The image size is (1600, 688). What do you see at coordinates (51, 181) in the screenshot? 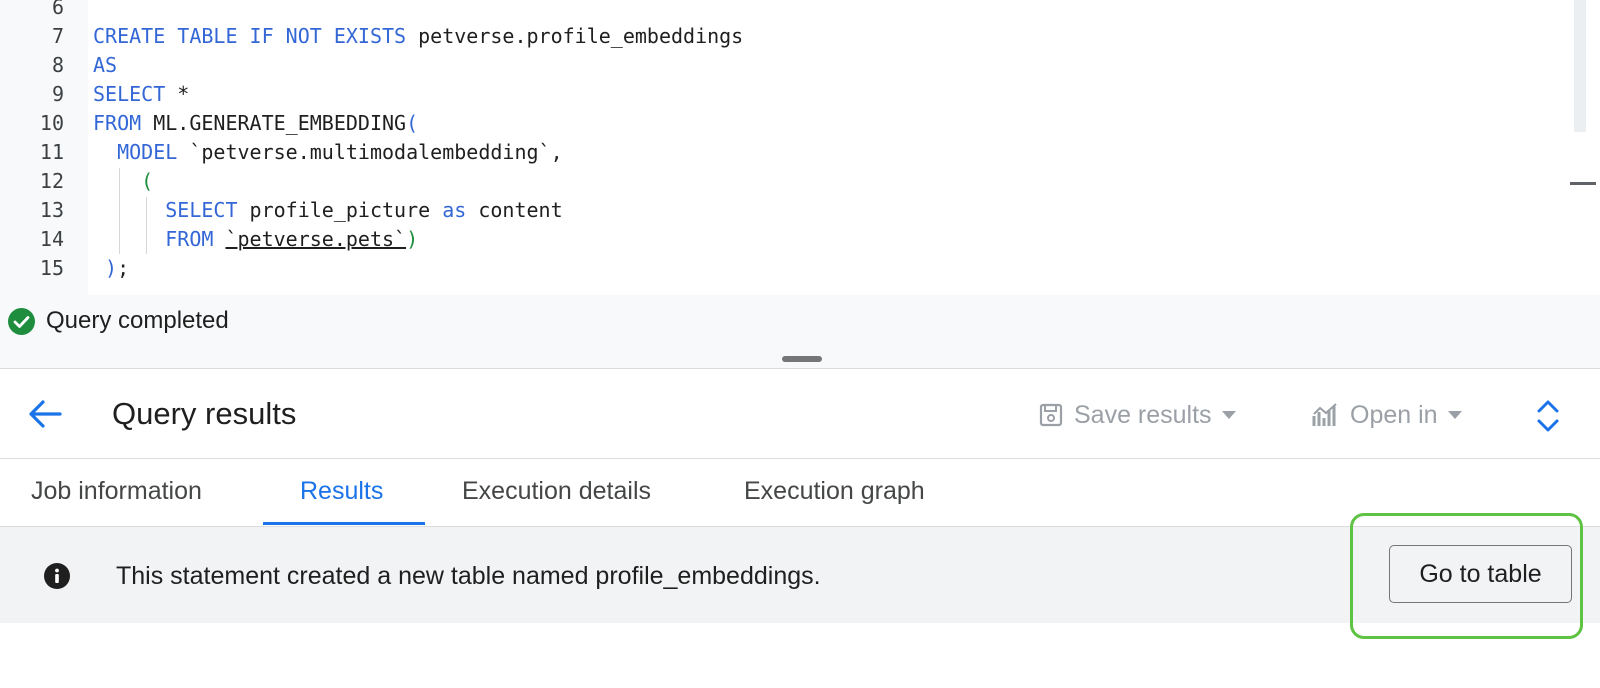
I see `line-number: 12` at bounding box center [51, 181].